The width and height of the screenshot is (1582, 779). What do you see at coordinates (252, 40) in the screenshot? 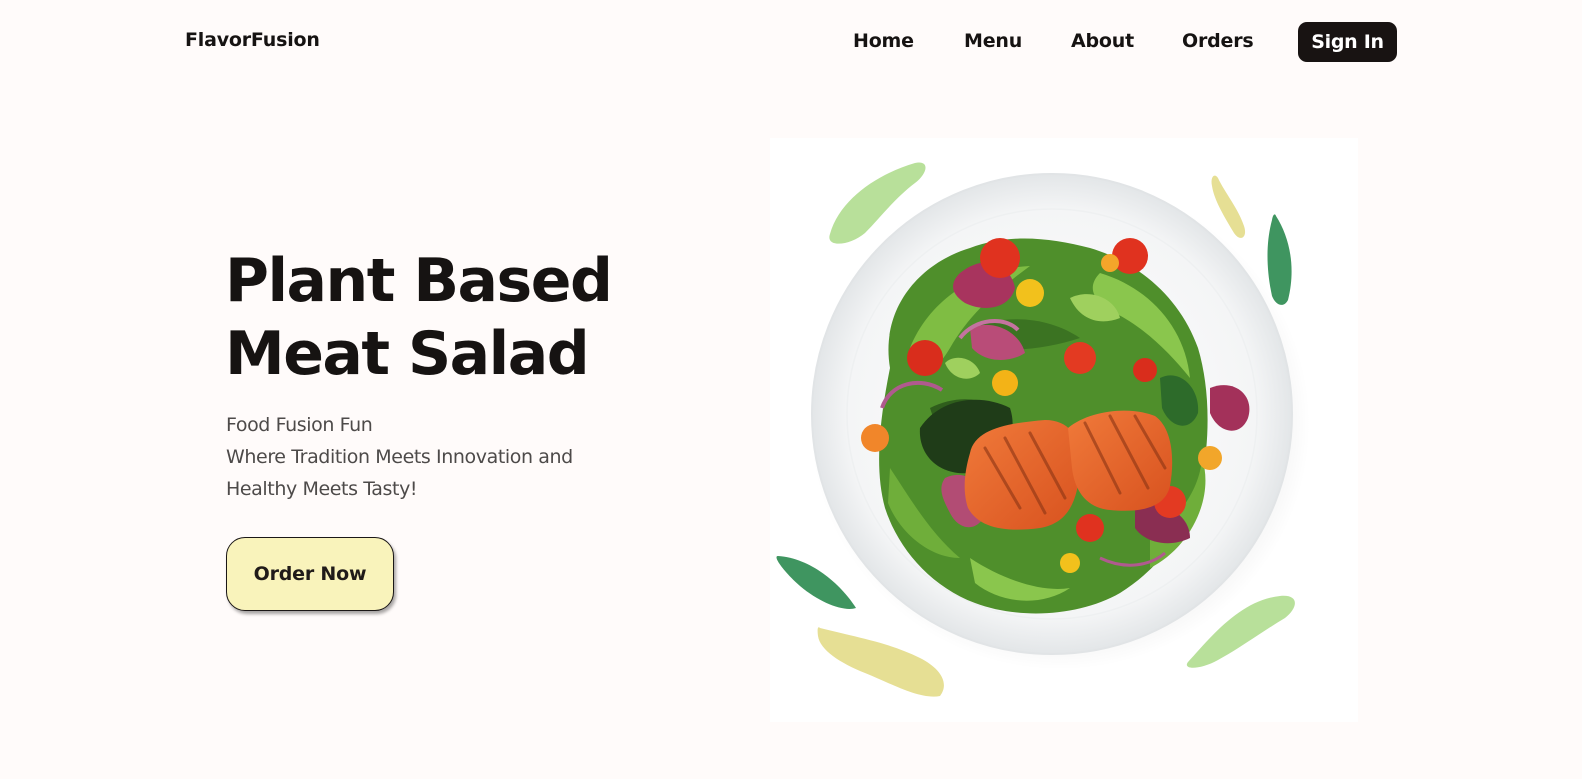
I see `logo: FlavorFusion` at bounding box center [252, 40].